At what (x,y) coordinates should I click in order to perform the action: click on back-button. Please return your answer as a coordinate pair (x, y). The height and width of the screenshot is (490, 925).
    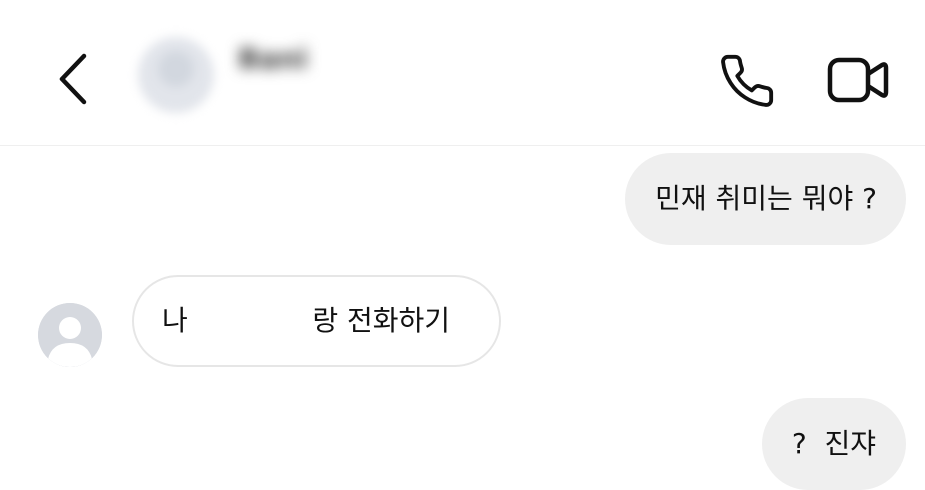
    Looking at the image, I should click on (73, 79).